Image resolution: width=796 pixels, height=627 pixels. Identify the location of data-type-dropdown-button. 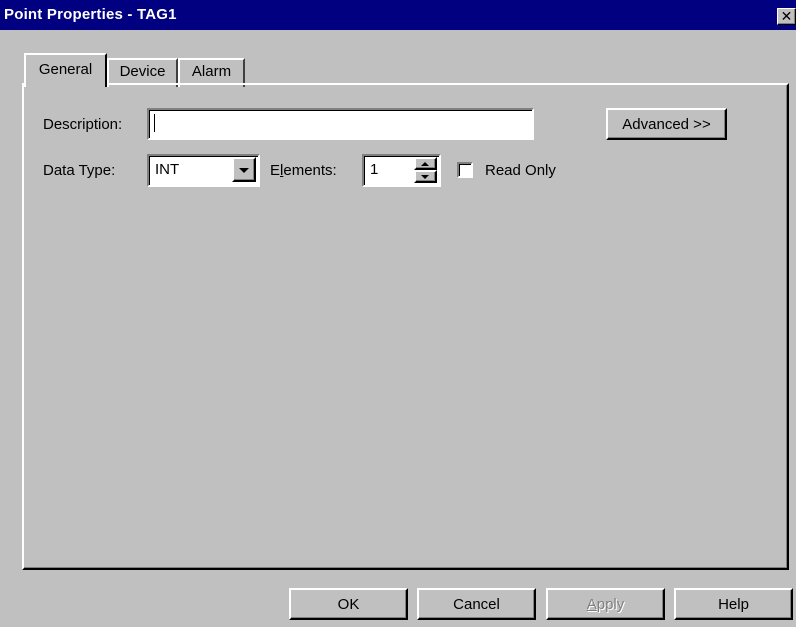
(244, 169).